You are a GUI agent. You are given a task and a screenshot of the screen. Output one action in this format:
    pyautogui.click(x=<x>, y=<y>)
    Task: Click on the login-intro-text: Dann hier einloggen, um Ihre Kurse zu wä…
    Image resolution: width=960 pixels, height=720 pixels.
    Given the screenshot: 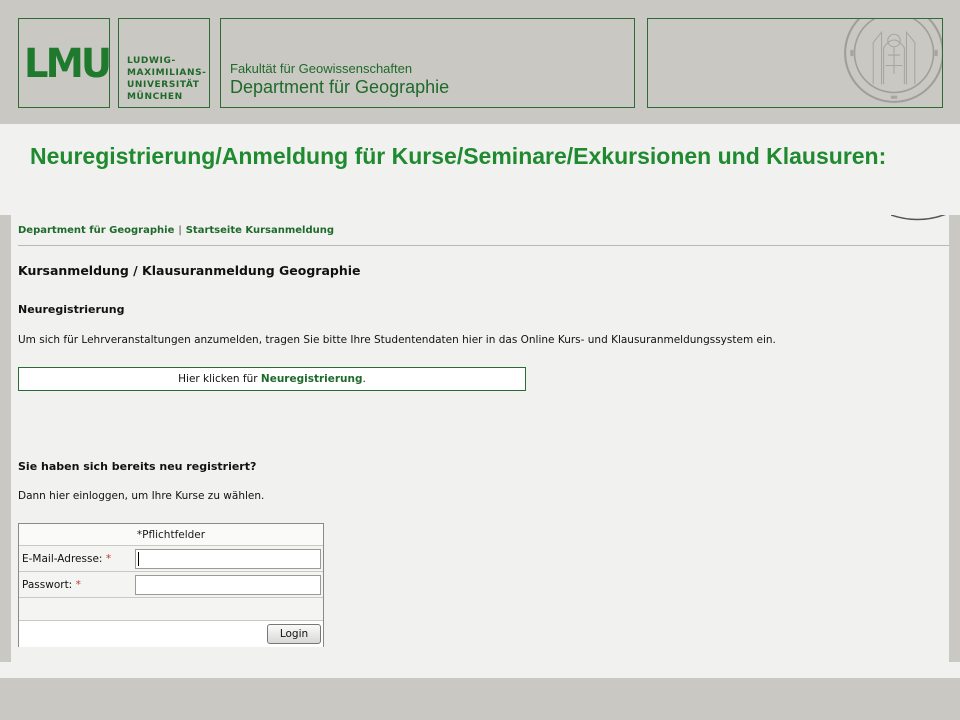 What is the action you would take?
    pyautogui.click(x=141, y=496)
    